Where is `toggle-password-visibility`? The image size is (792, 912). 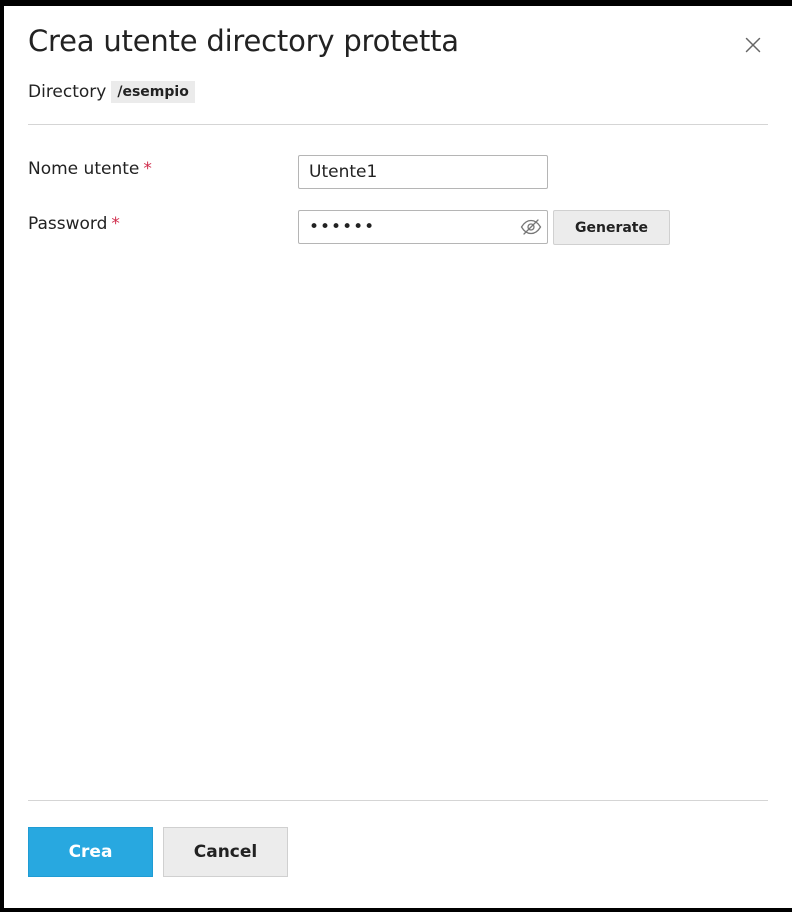
toggle-password-visibility is located at coordinates (531, 227).